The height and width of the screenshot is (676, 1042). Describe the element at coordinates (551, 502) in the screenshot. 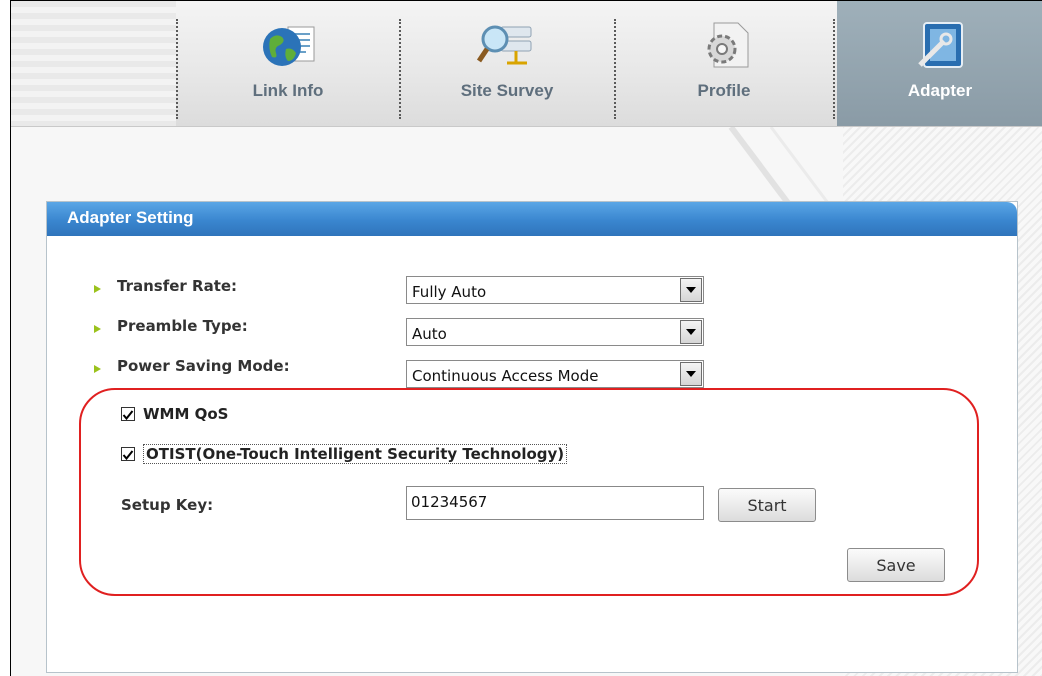

I see `setup-key-input` at that location.